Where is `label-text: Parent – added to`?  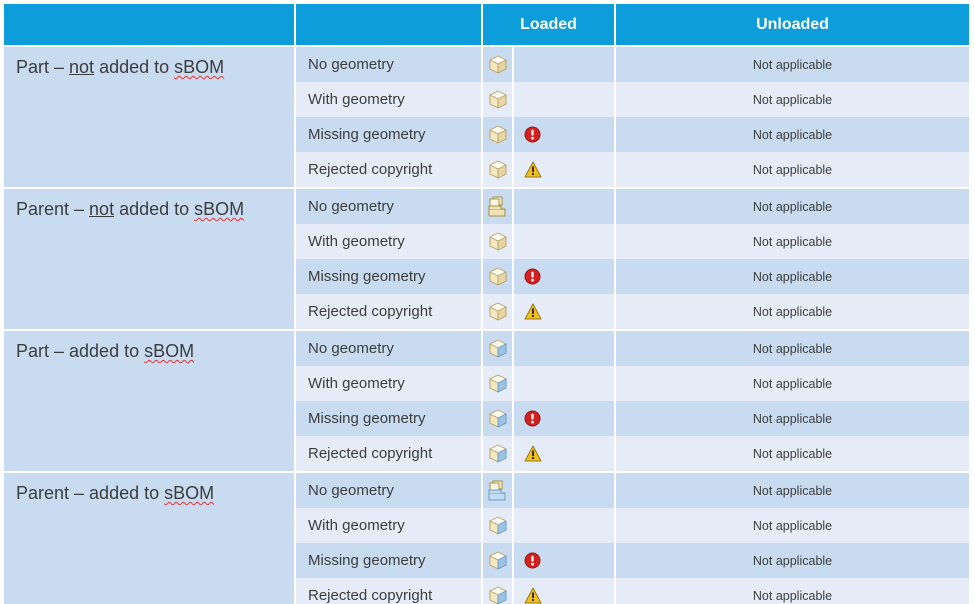
label-text: Parent – added to is located at coordinates (90, 493).